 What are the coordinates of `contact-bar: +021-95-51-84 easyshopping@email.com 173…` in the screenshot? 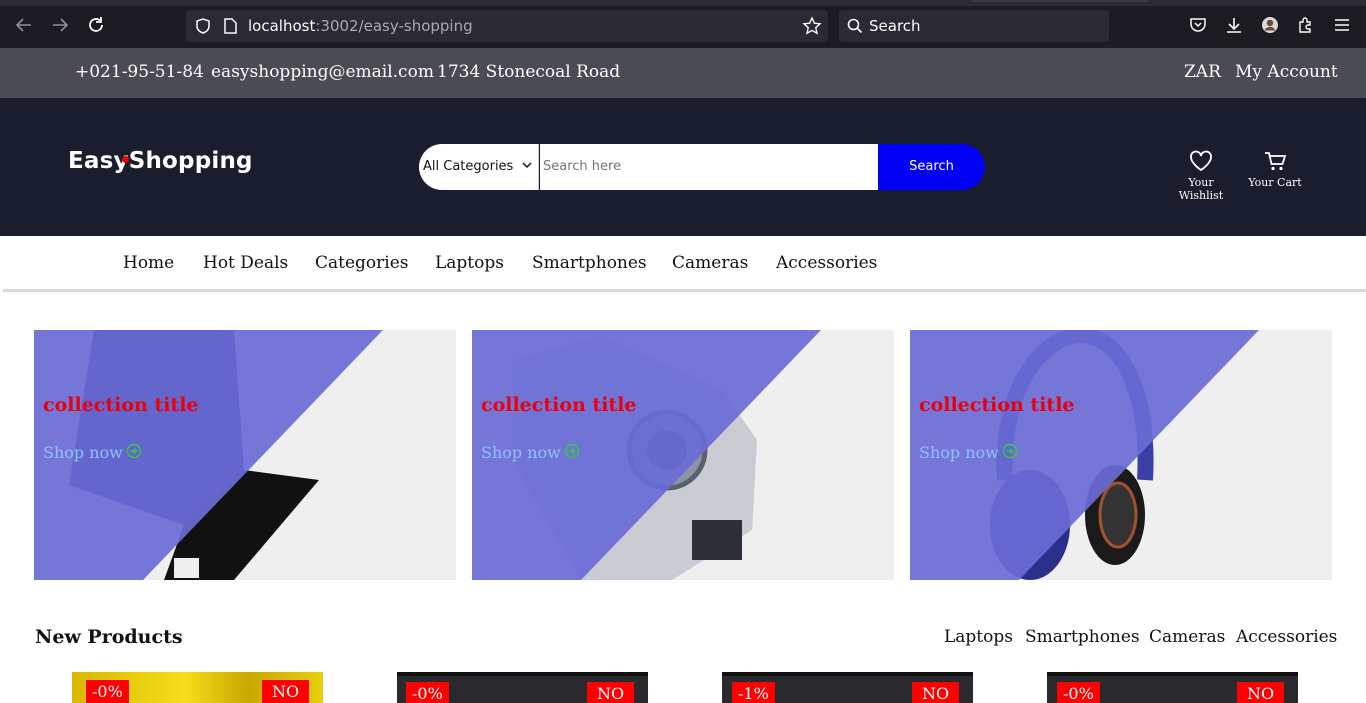 It's located at (683, 73).